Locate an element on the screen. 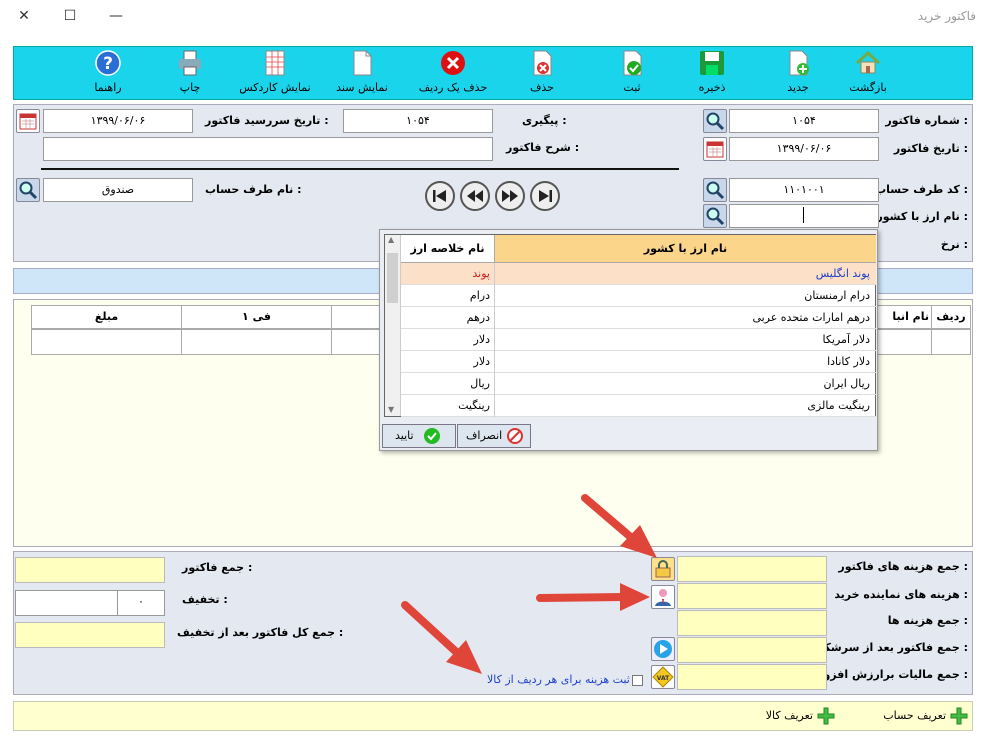 This screenshot has height=744, width=986. arrow-to-invoice-costs is located at coordinates (619, 526).